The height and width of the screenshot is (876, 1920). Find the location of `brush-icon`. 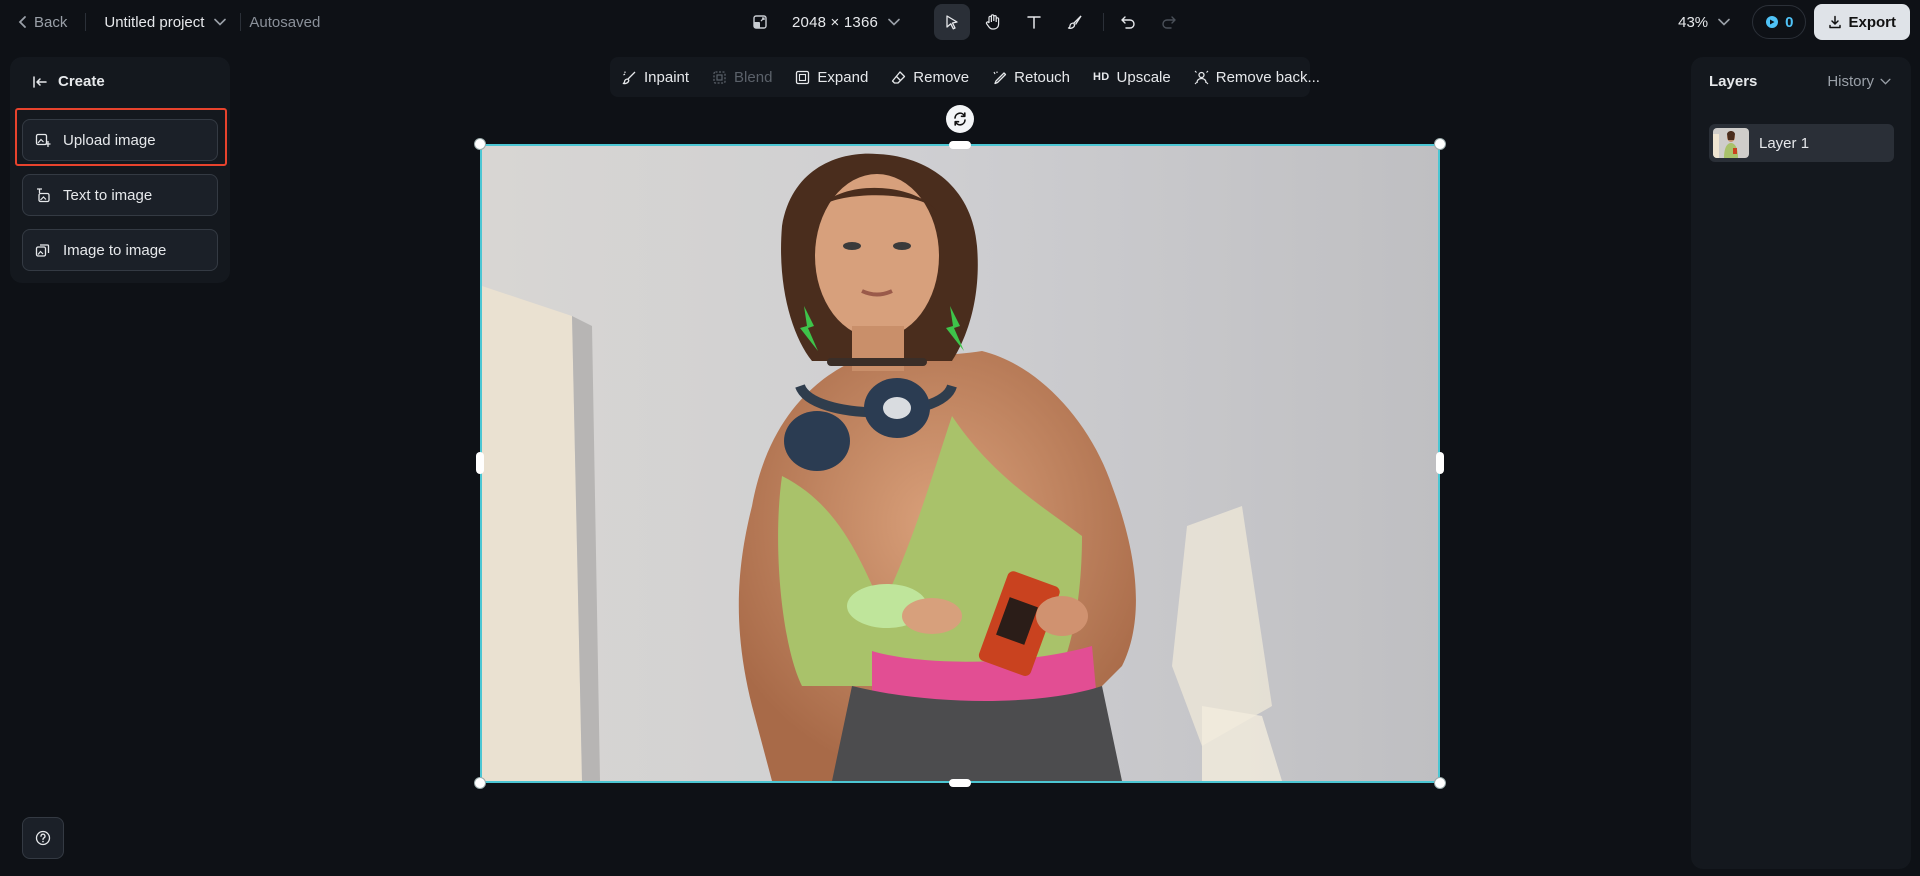

brush-icon is located at coordinates (1074, 22).